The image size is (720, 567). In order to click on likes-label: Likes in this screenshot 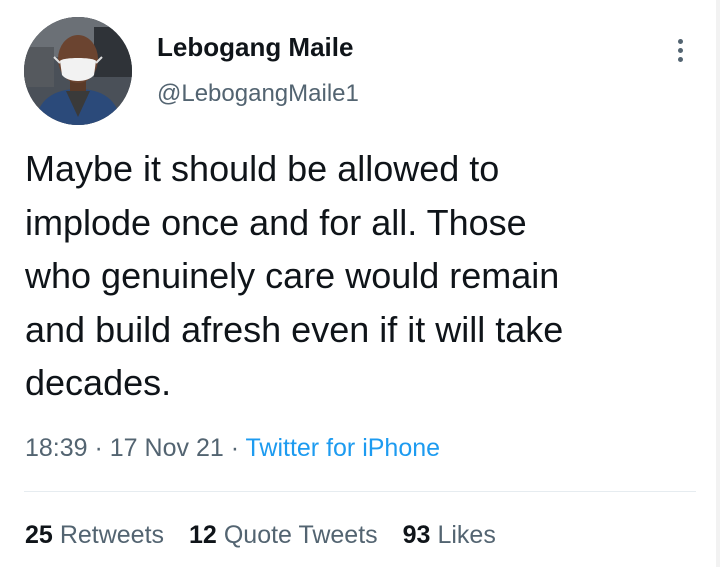, I will do `click(466, 535)`.